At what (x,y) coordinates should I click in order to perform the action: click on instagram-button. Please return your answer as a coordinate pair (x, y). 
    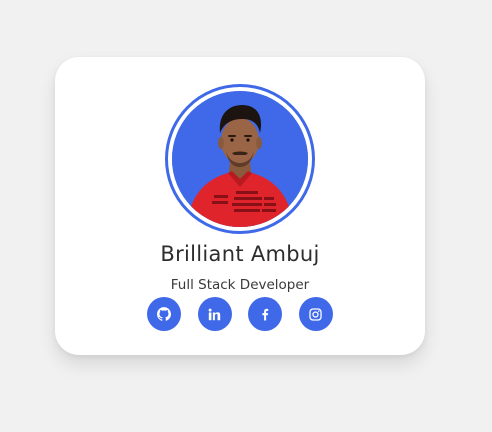
    Looking at the image, I should click on (315, 314).